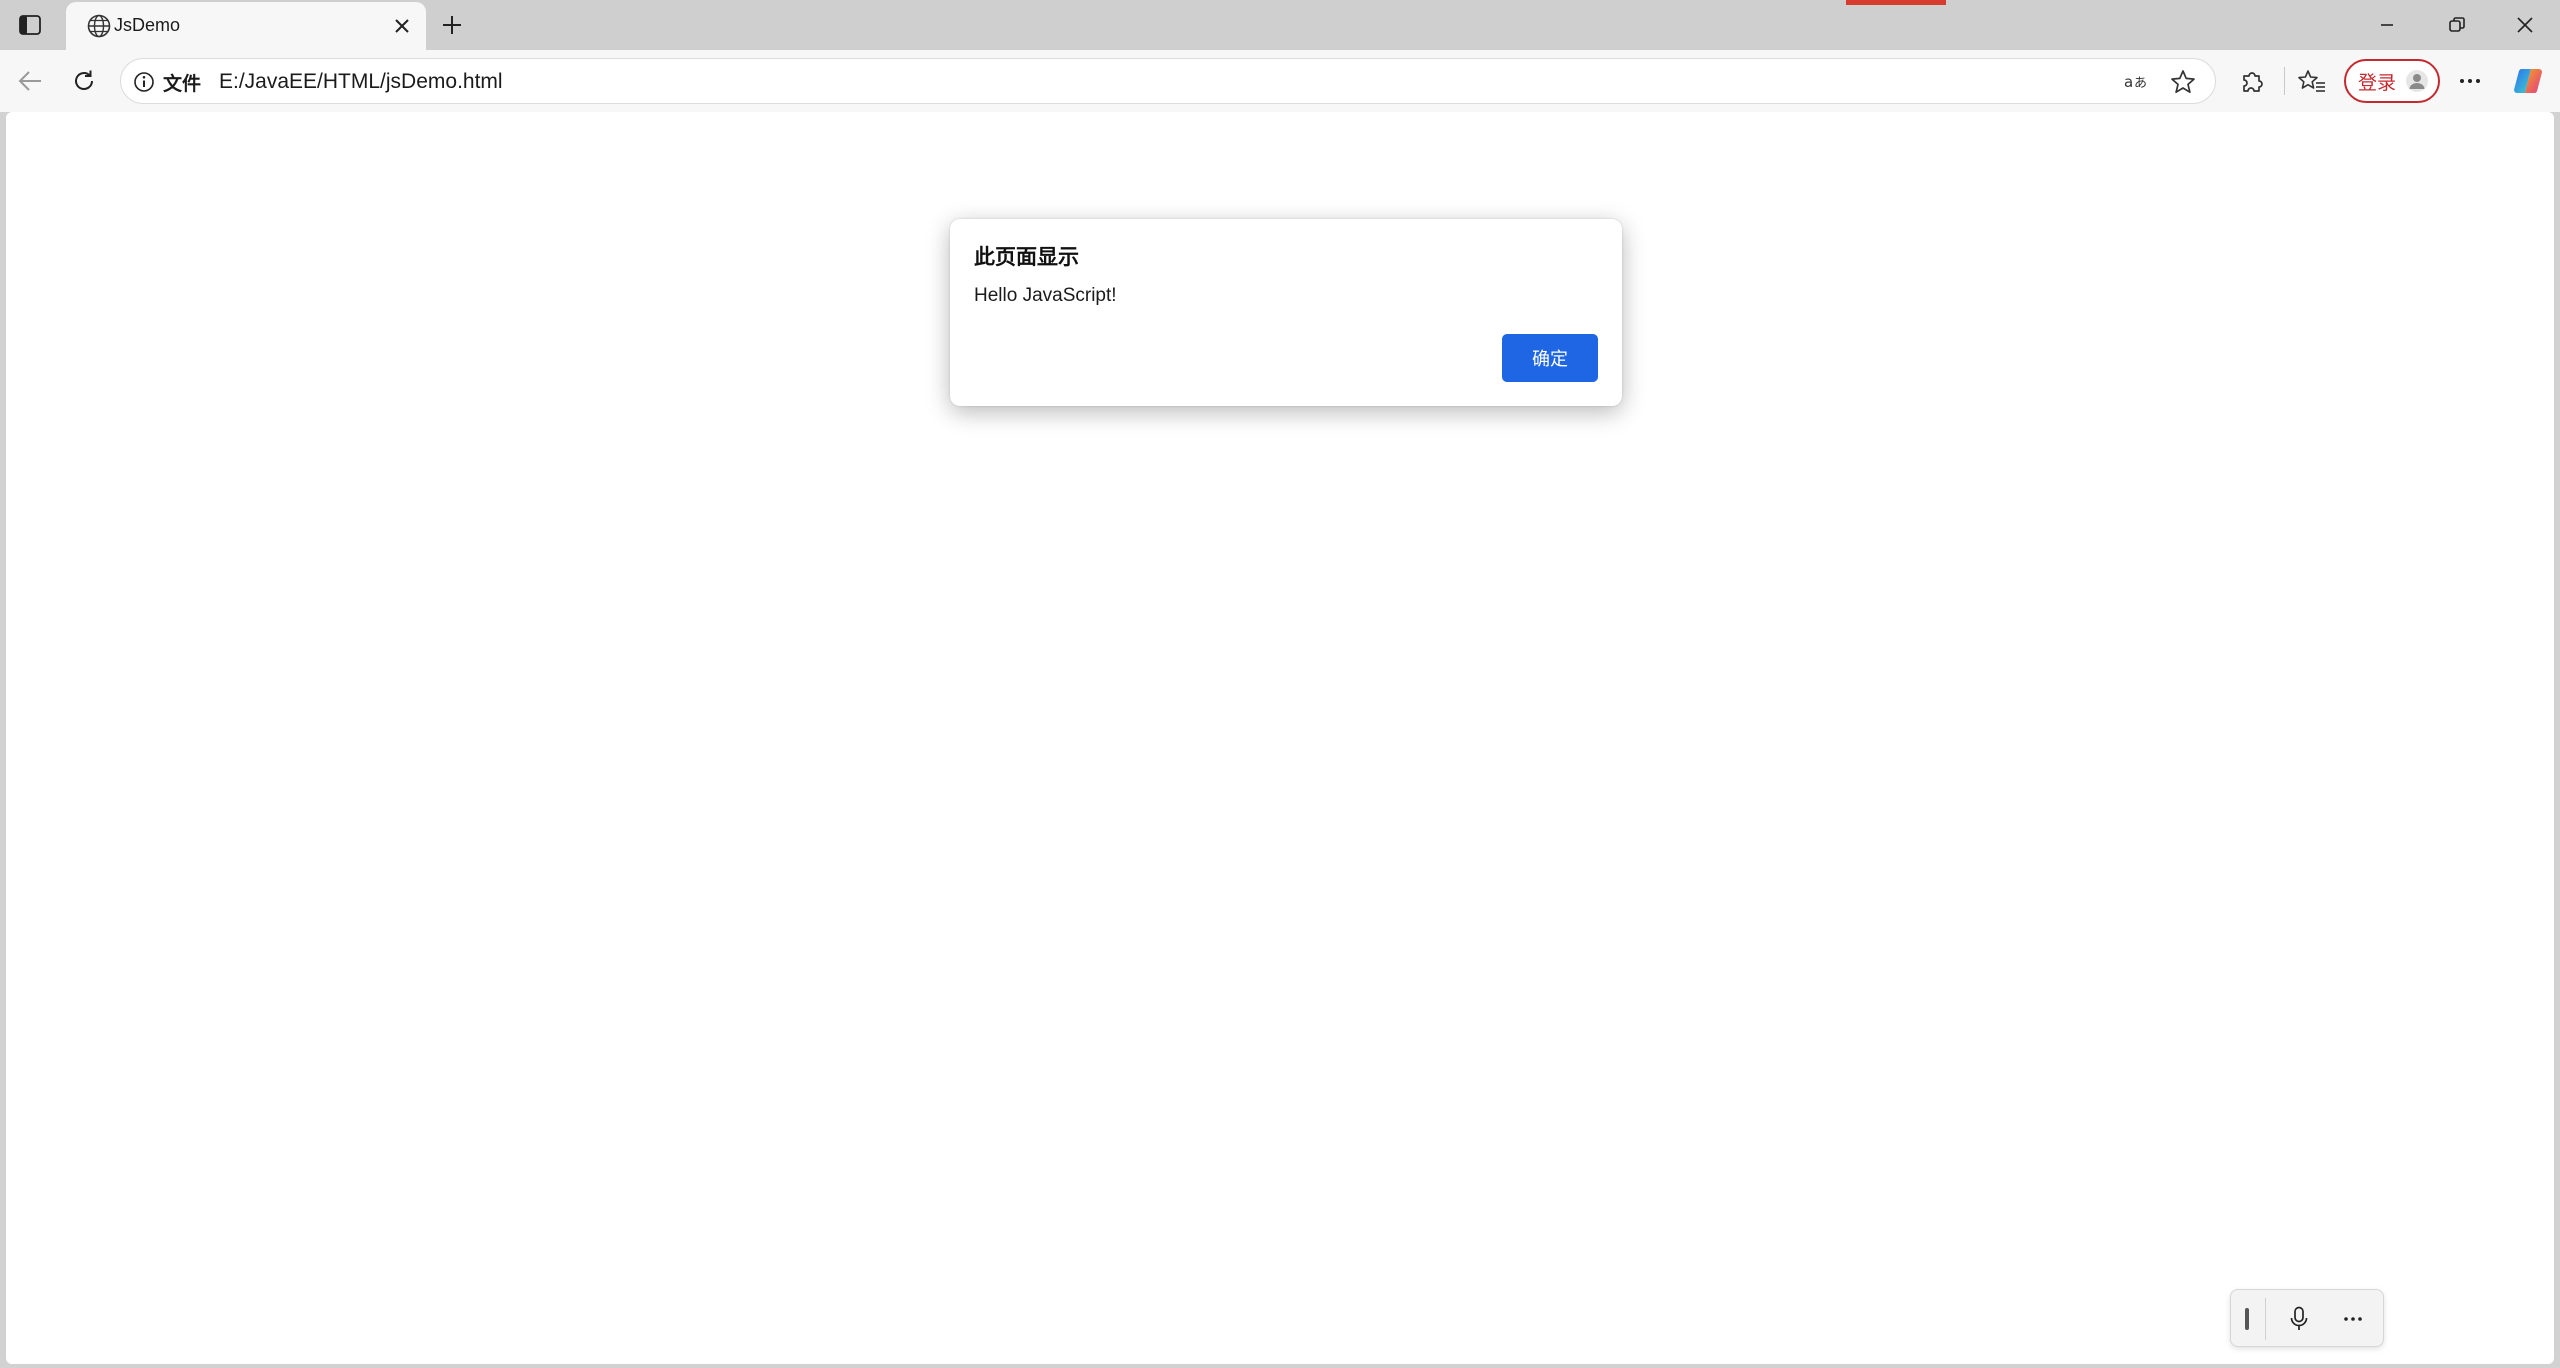 The image size is (2560, 1368). Describe the element at coordinates (99, 26) in the screenshot. I see `globe-icon` at that location.